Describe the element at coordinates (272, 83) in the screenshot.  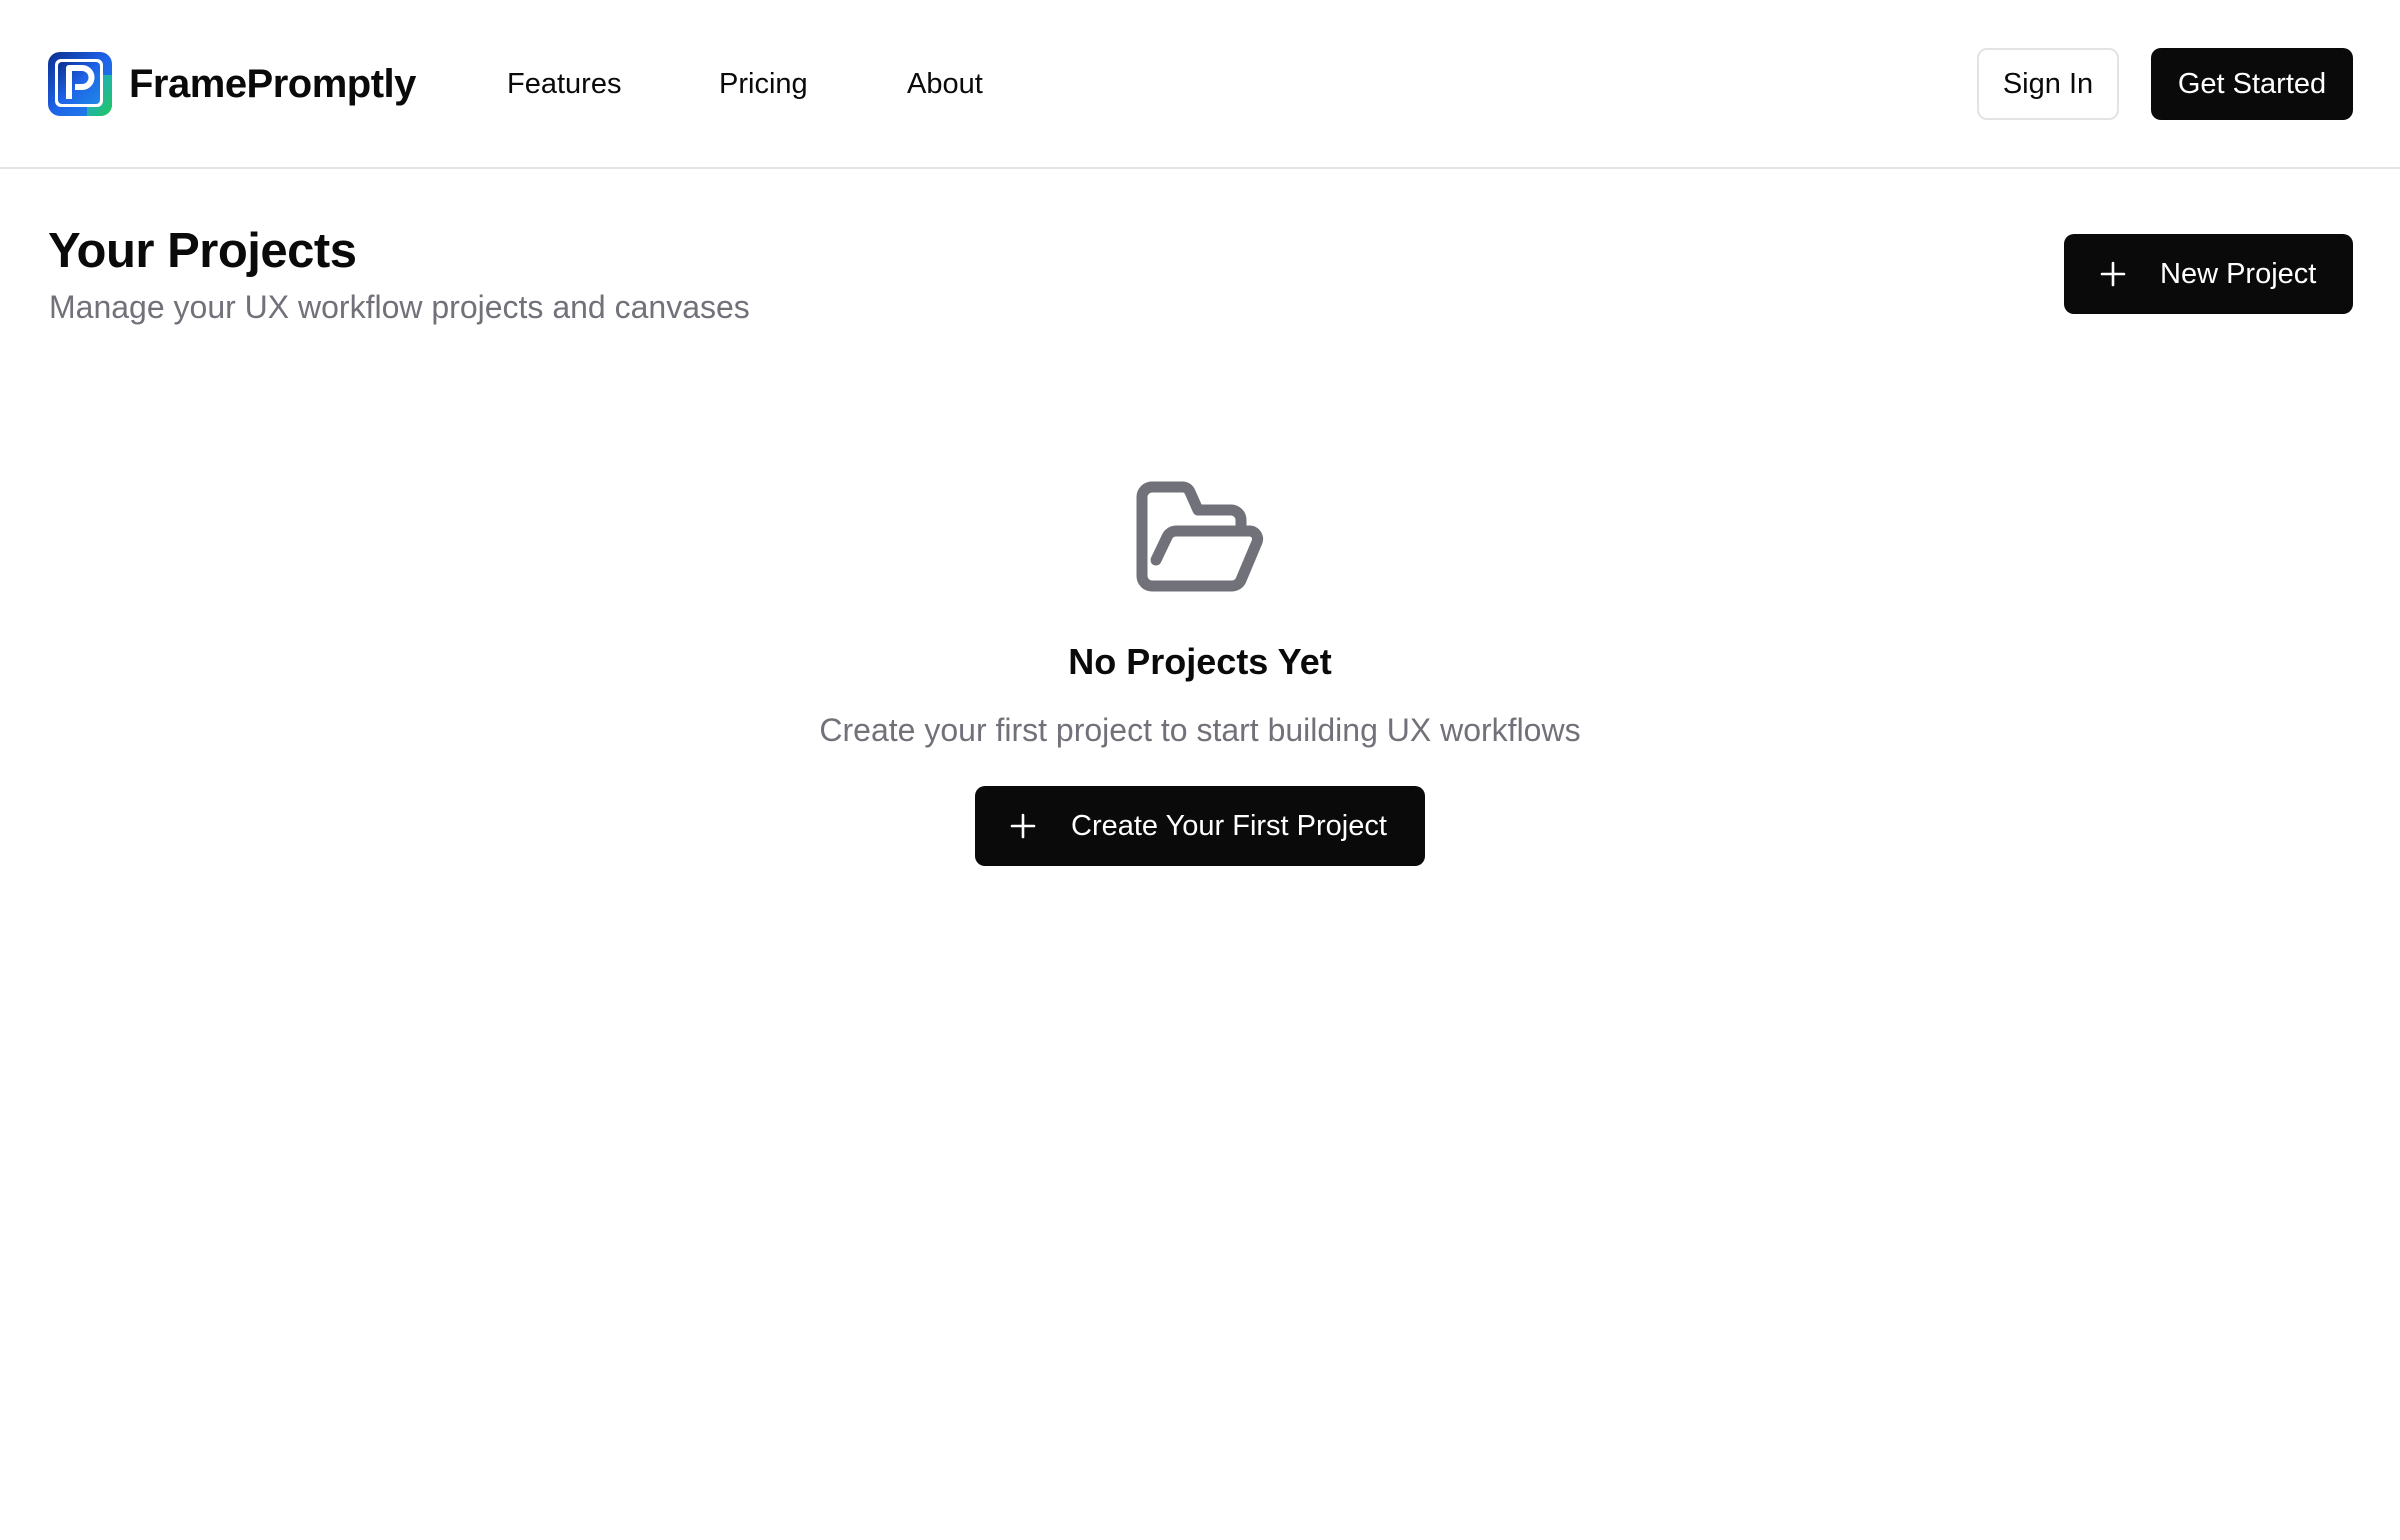
I see `brand-name: FramePromptly` at that location.